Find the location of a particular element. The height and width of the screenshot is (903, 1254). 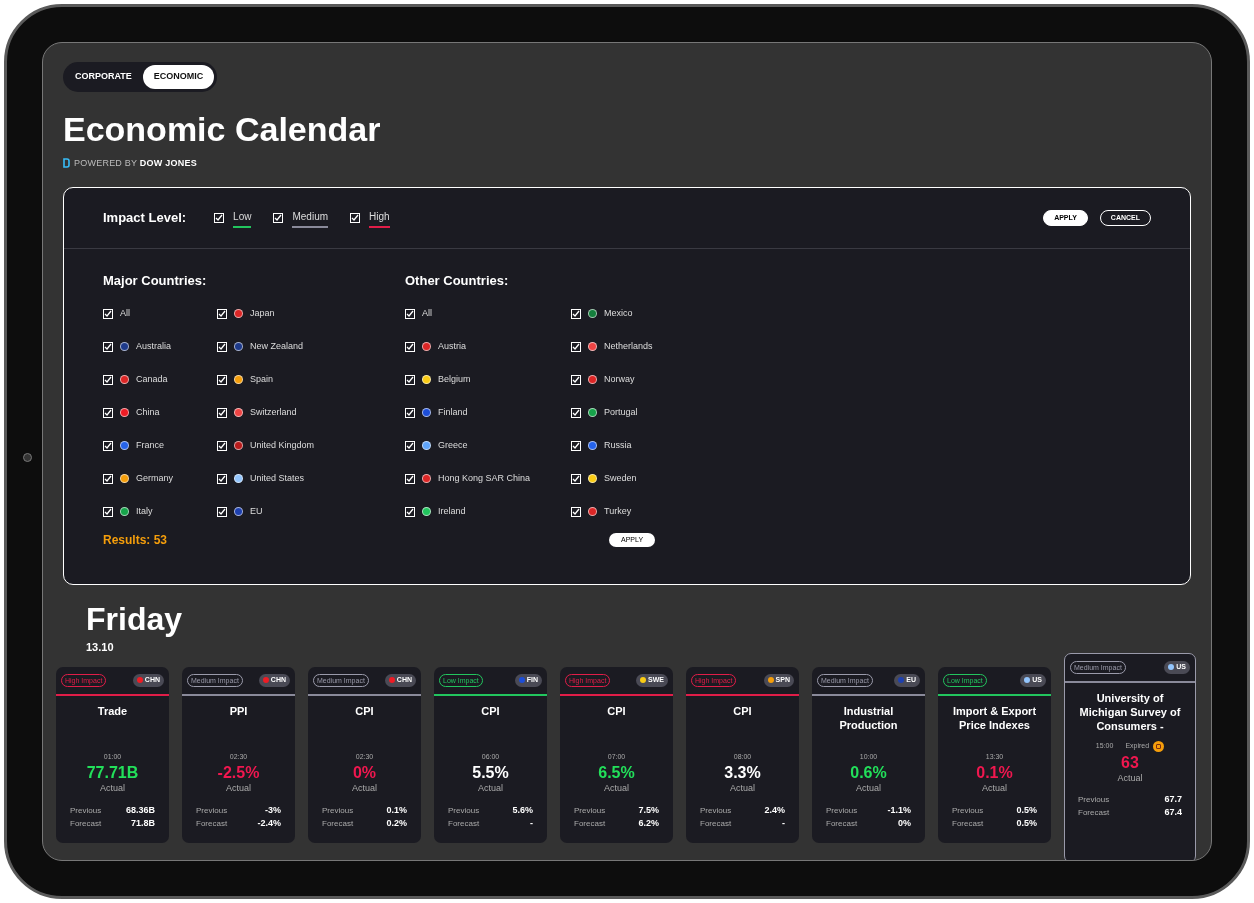

country-option: Greece is located at coordinates (453, 445).